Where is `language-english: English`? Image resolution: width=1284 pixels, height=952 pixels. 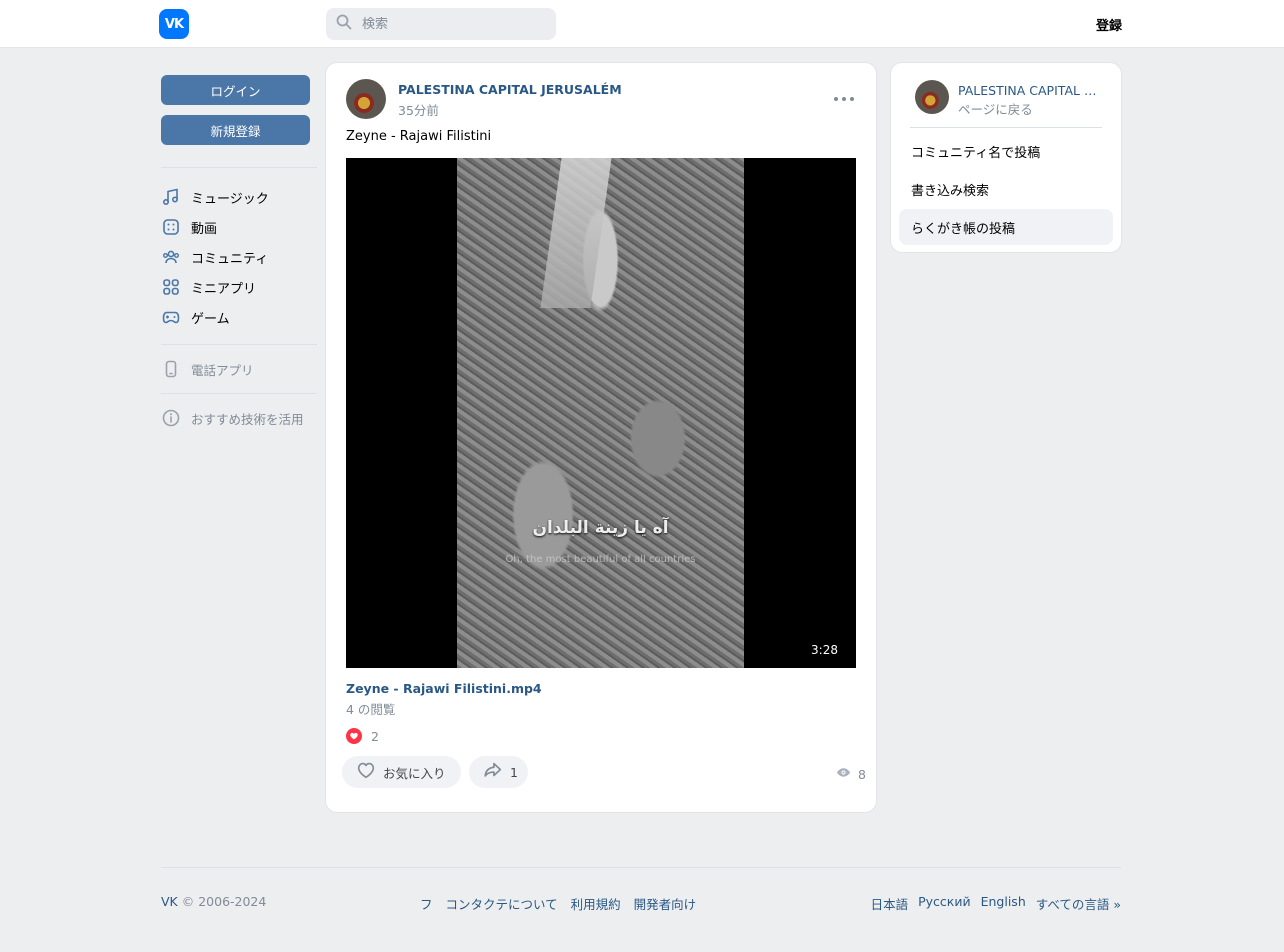 language-english: English is located at coordinates (1003, 903).